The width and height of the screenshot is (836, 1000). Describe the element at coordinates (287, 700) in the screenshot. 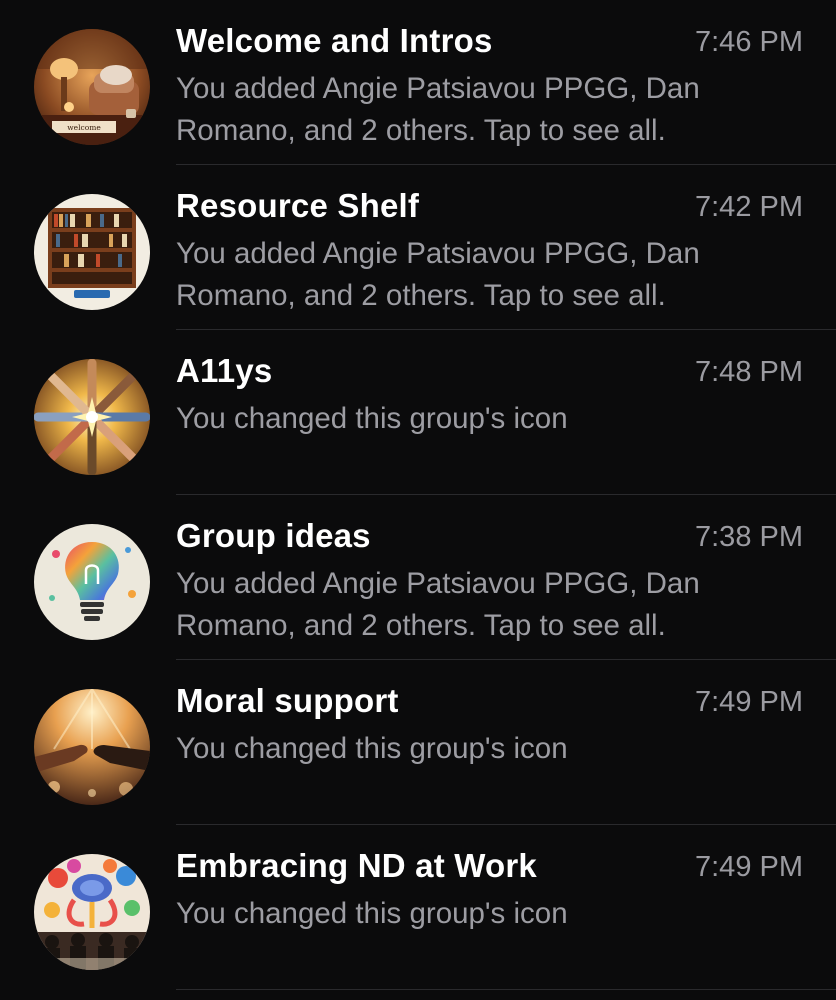

I see `chat-title: Moral support` at that location.